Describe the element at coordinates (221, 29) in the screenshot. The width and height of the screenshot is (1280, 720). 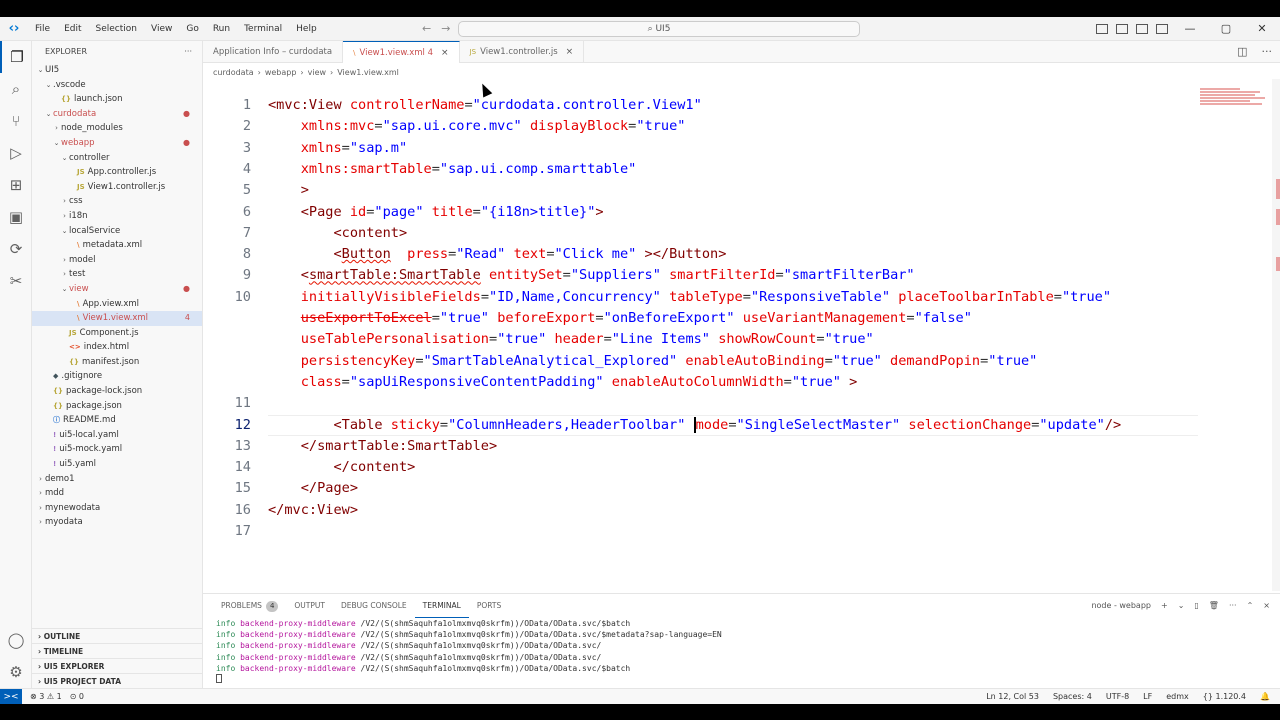
I see `menu-item-run: Run` at that location.